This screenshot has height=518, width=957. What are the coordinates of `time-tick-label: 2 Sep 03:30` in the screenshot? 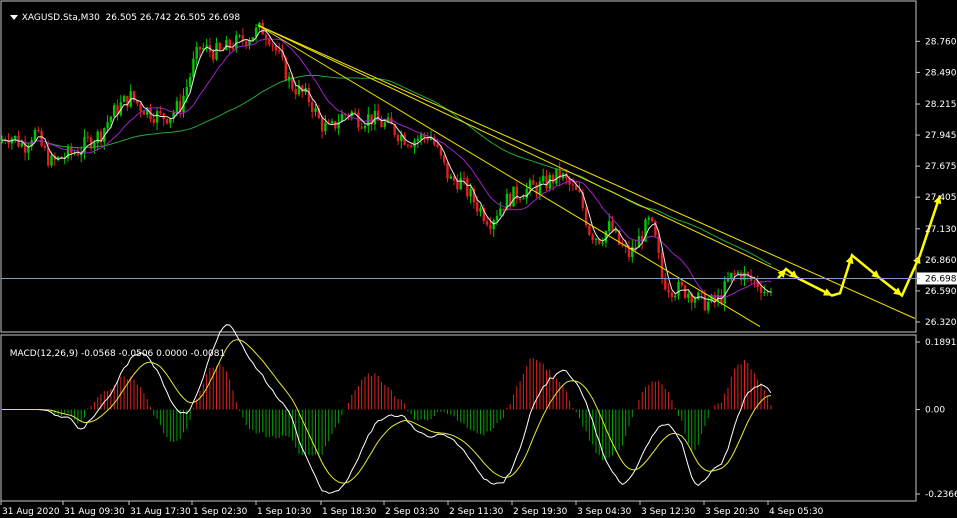 It's located at (412, 512).